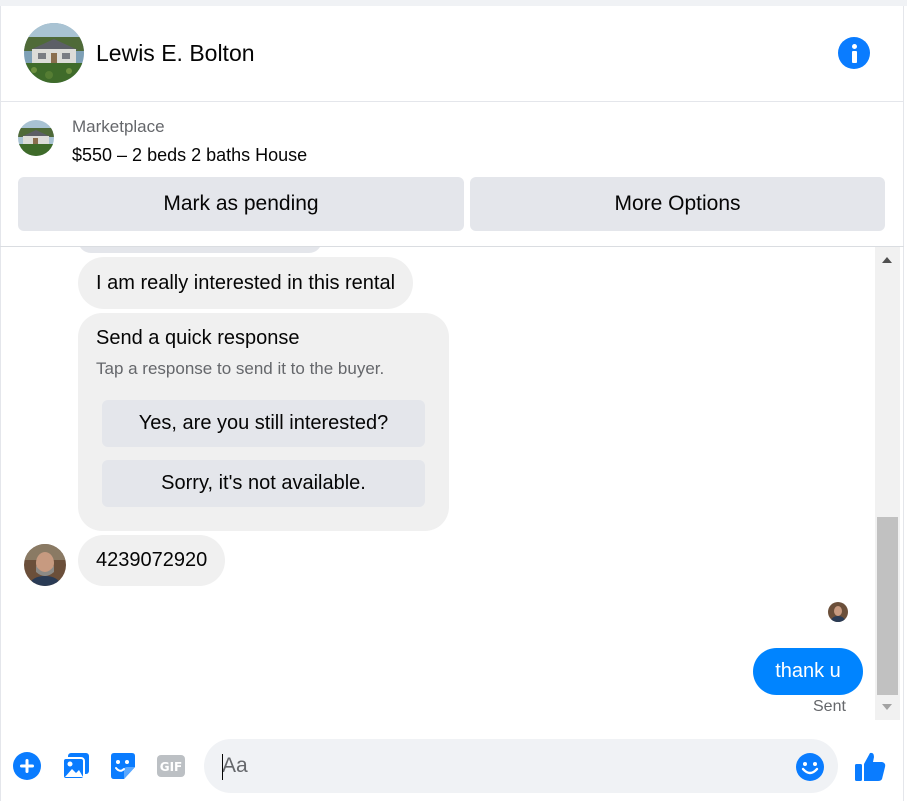 This screenshot has height=801, width=907. I want to click on sticker-icon, so click(123, 766).